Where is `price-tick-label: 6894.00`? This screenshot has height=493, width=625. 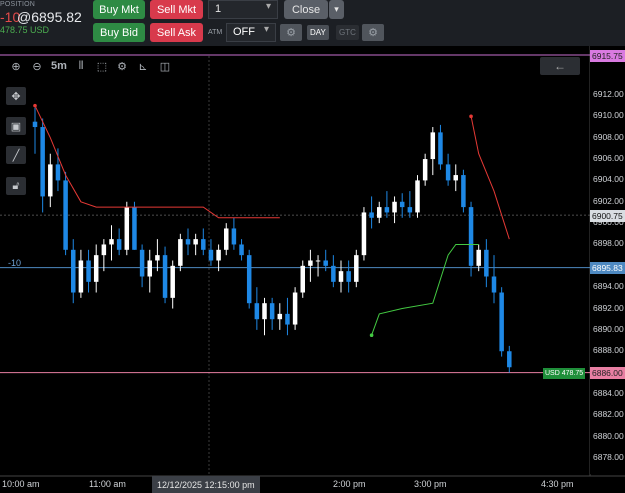
price-tick-label: 6894.00 is located at coordinates (608, 286).